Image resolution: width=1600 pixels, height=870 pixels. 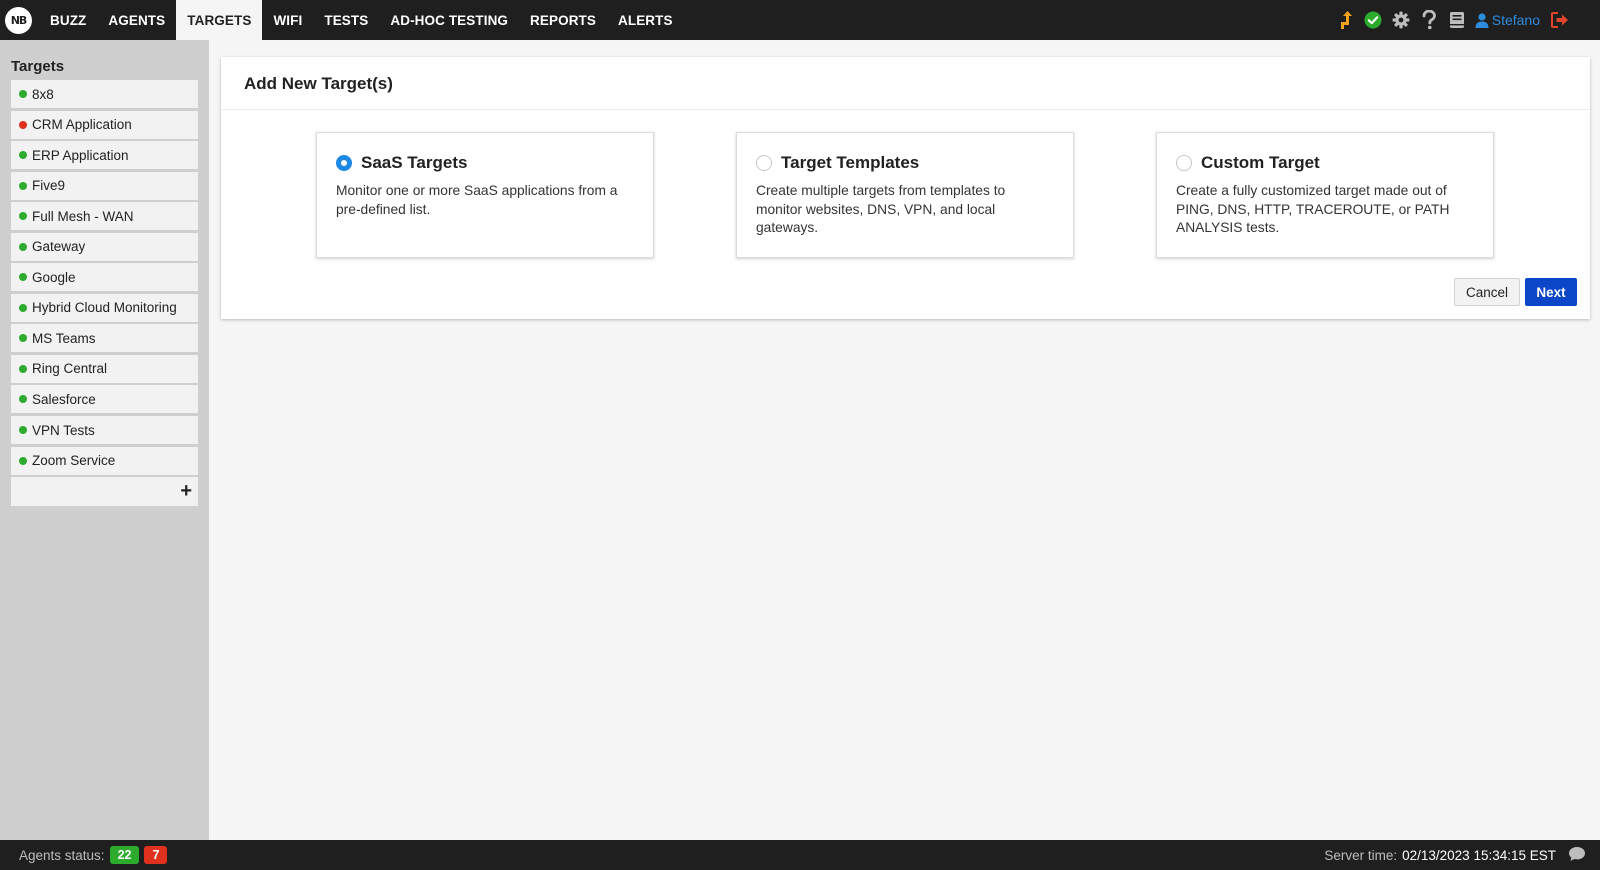 I want to click on user-icon, so click(x=1482, y=20).